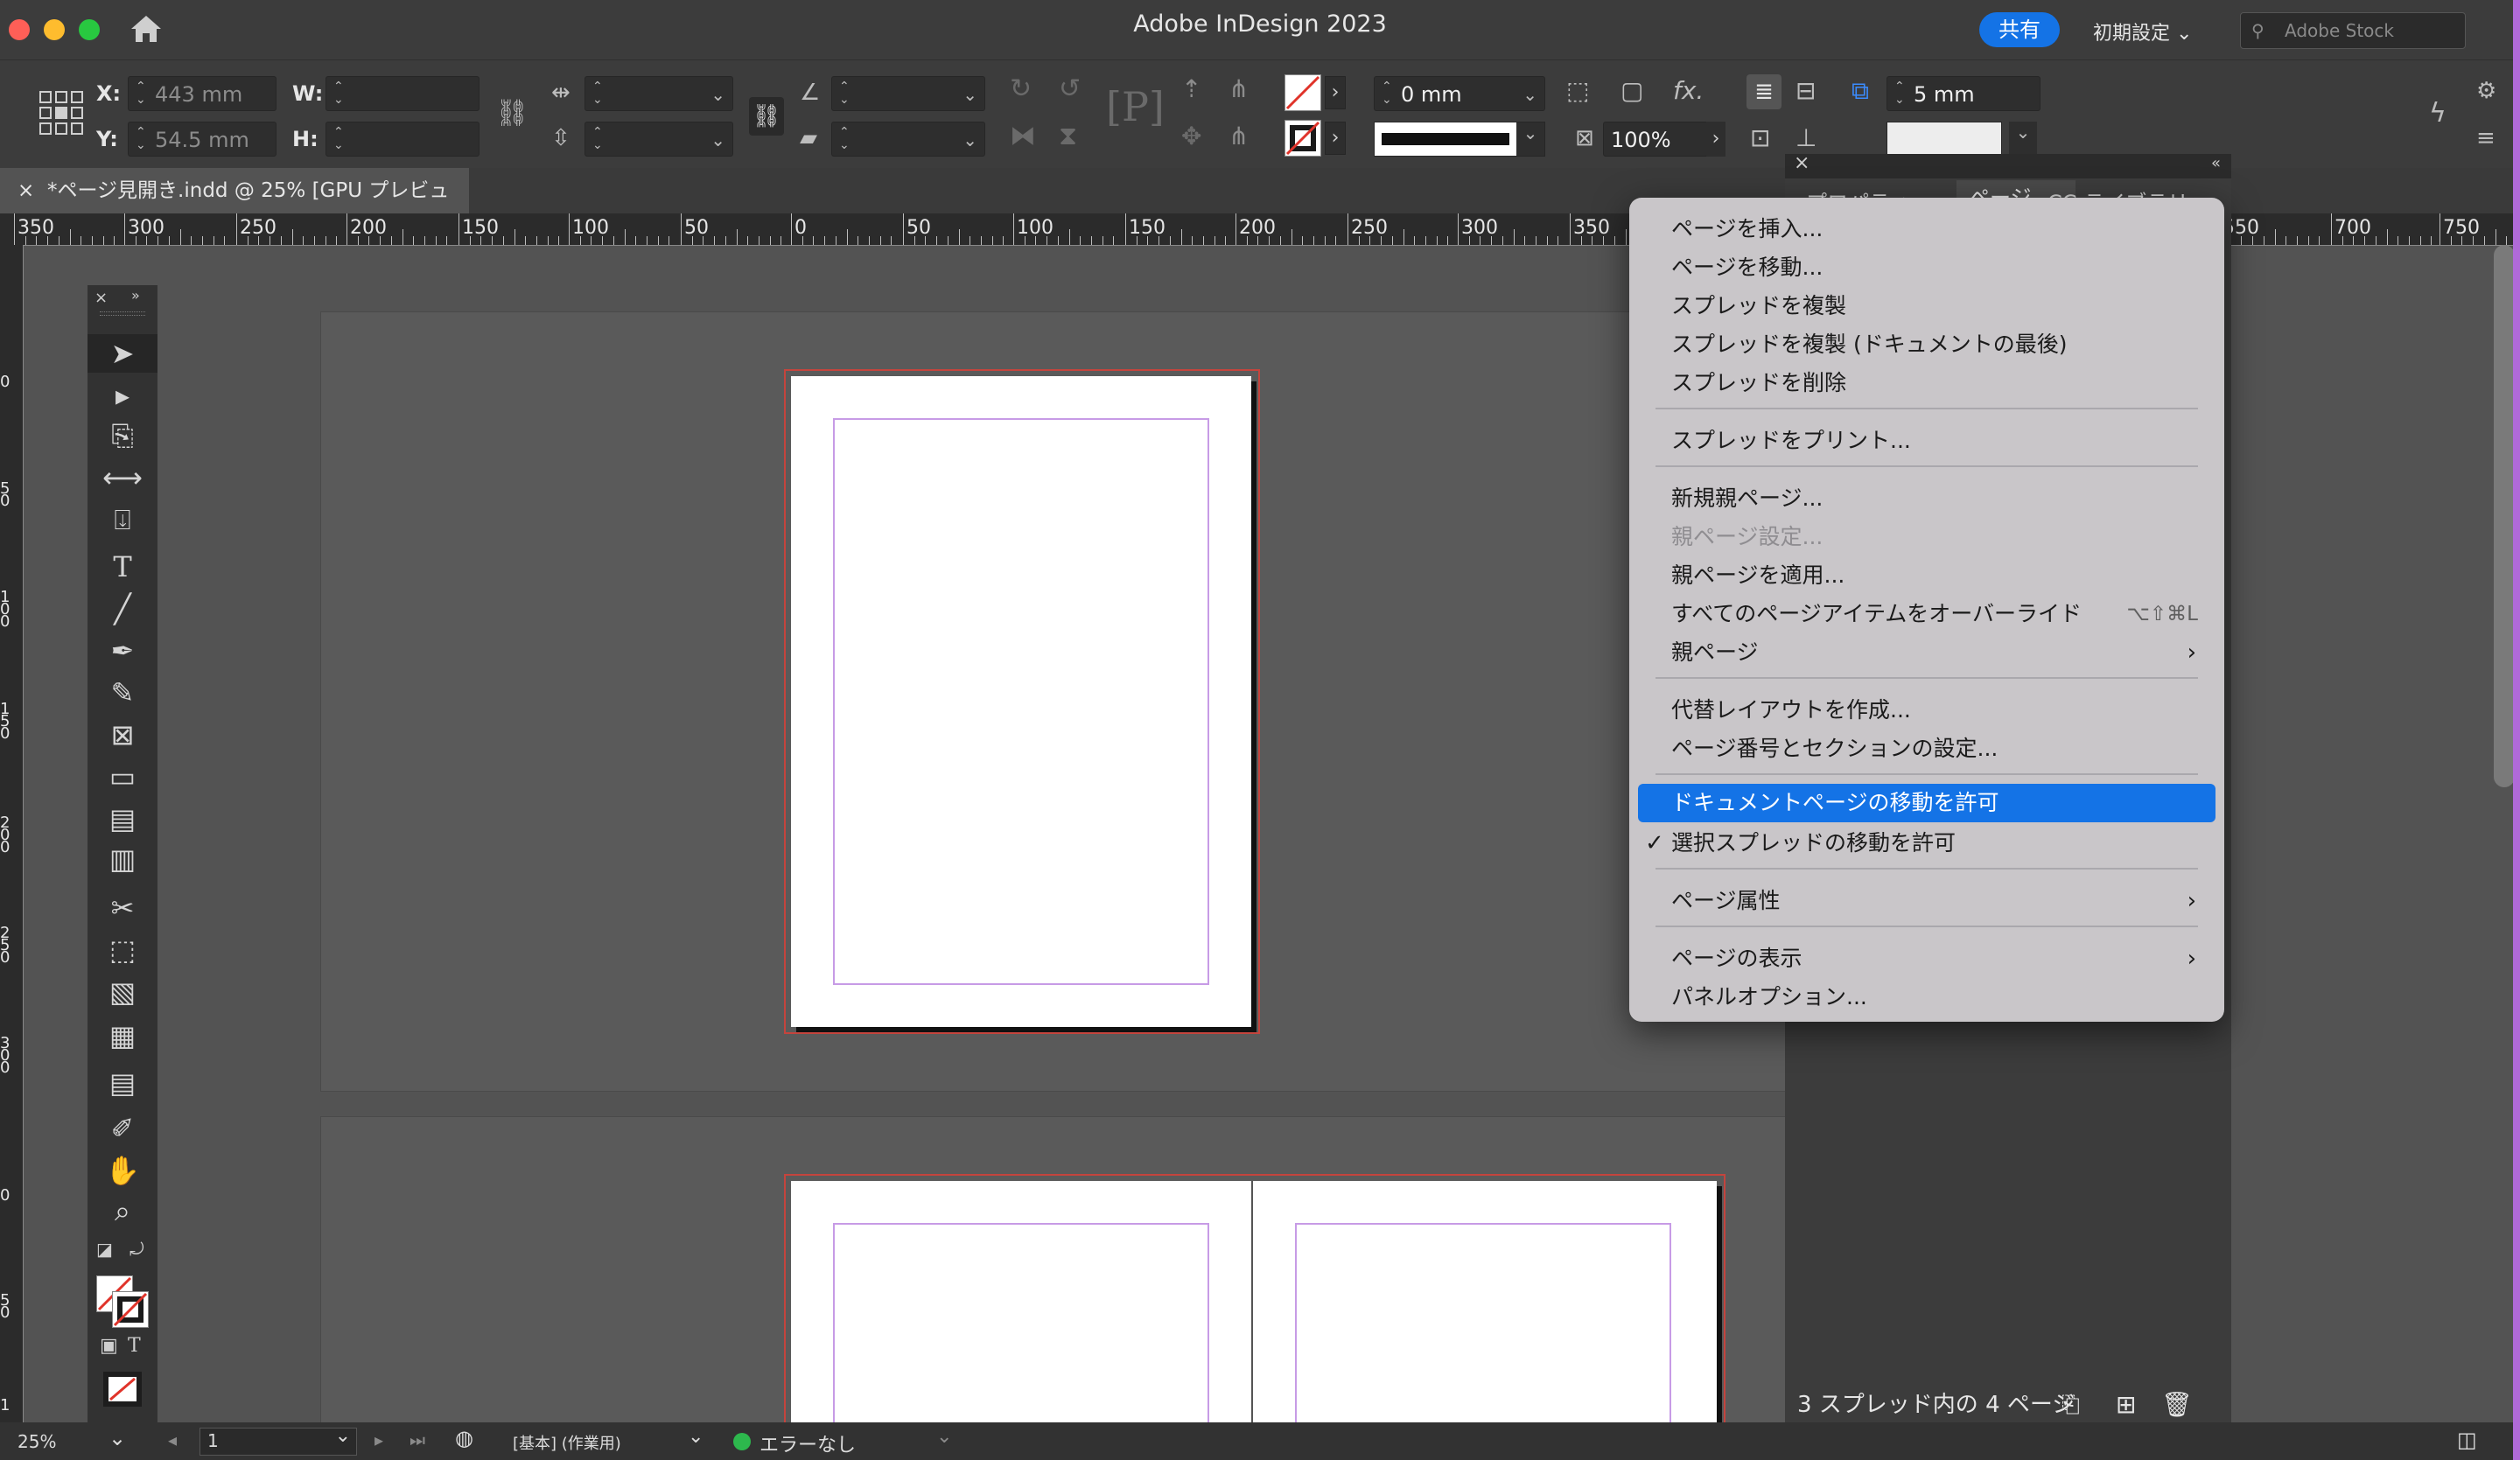 Image resolution: width=2520 pixels, height=1460 pixels. I want to click on selection-tool-icon: ➤, so click(123, 353).